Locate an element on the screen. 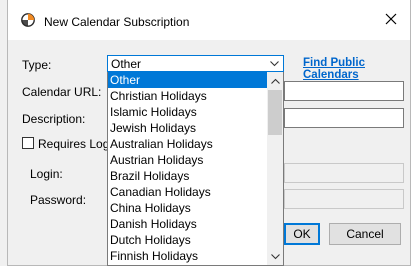 This screenshot has height=266, width=411. scrollbar-thumb is located at coordinates (275, 112).